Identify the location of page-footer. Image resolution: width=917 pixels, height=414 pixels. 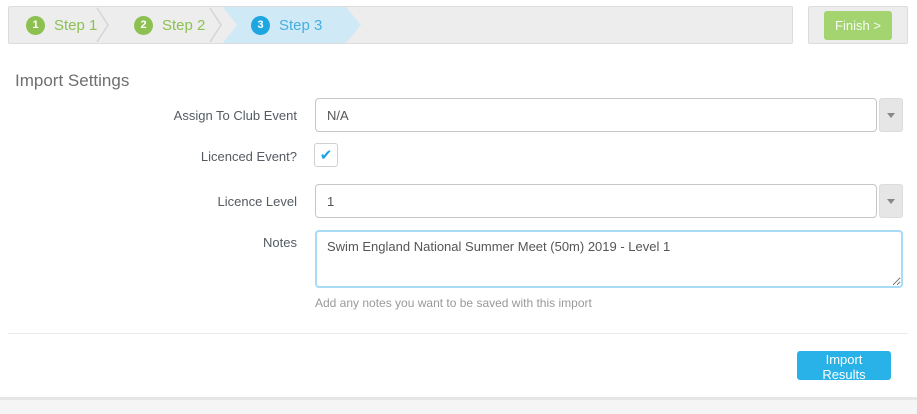
(458, 405).